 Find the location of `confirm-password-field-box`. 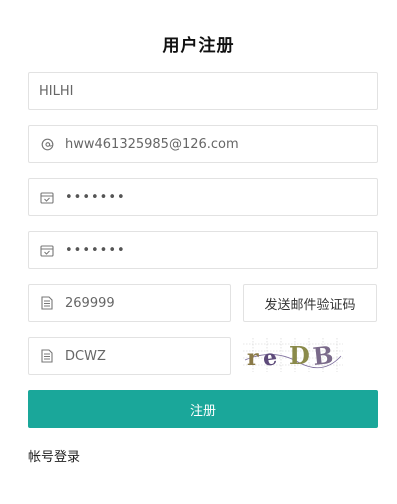

confirm-password-field-box is located at coordinates (203, 250).